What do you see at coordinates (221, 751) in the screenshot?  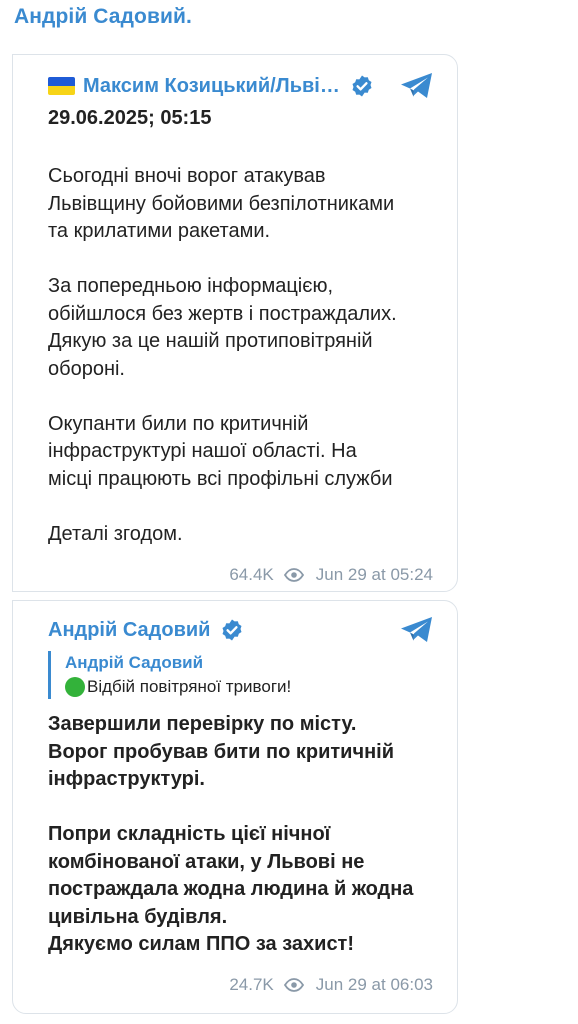 I see `text-line: Ворог пробував бити по критичній` at bounding box center [221, 751].